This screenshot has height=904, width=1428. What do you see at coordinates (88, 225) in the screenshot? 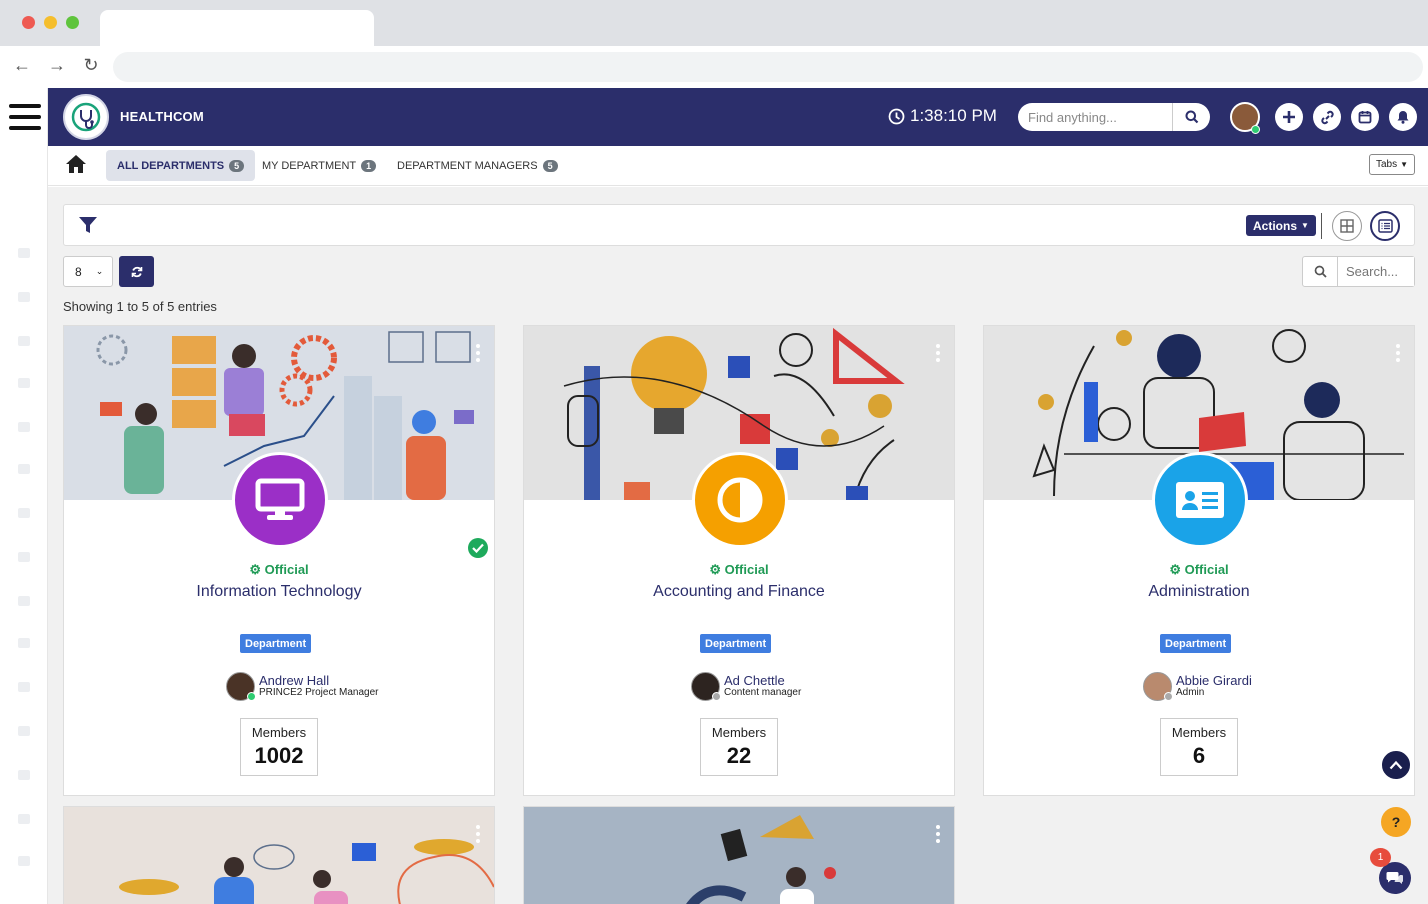
I see `filter-icon` at bounding box center [88, 225].